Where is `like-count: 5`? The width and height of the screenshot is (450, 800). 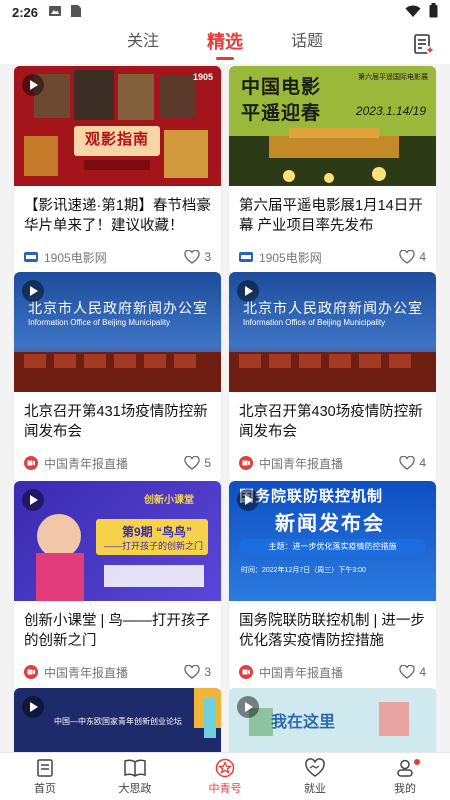
like-count: 5 is located at coordinates (207, 463).